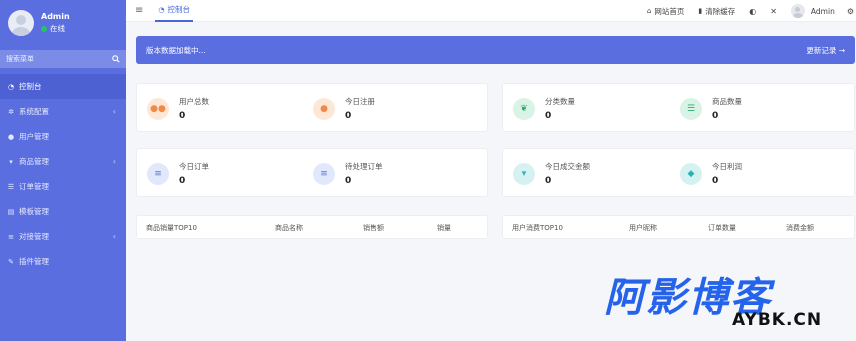  Describe the element at coordinates (63, 161) in the screenshot. I see `sidebar-item-products: ▾ 商品管理 ‹` at that location.